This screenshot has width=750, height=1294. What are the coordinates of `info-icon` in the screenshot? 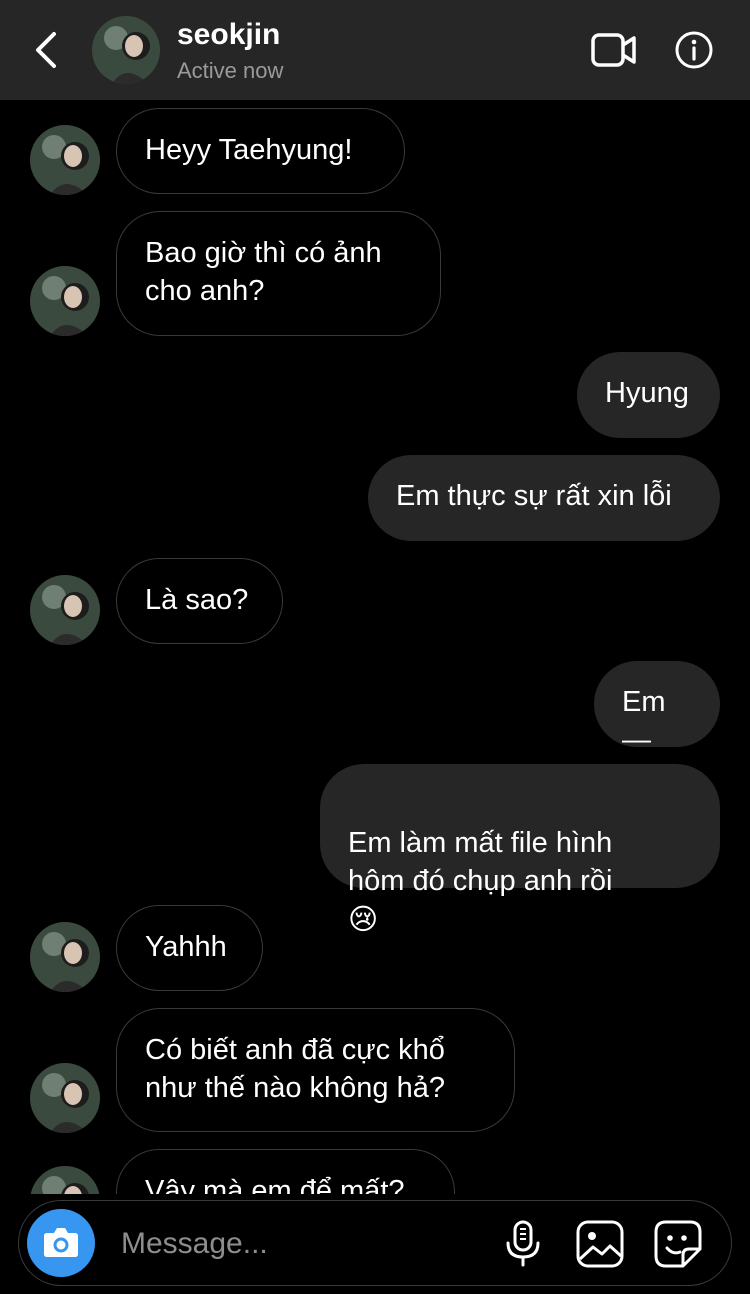 It's located at (694, 50).